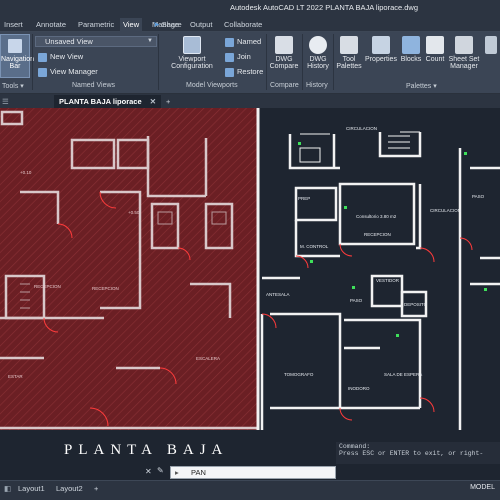 The height and width of the screenshot is (500, 500). What do you see at coordinates (376, 216) in the screenshot?
I see `svg-text: Consultorio 3.80 m2` at bounding box center [376, 216].